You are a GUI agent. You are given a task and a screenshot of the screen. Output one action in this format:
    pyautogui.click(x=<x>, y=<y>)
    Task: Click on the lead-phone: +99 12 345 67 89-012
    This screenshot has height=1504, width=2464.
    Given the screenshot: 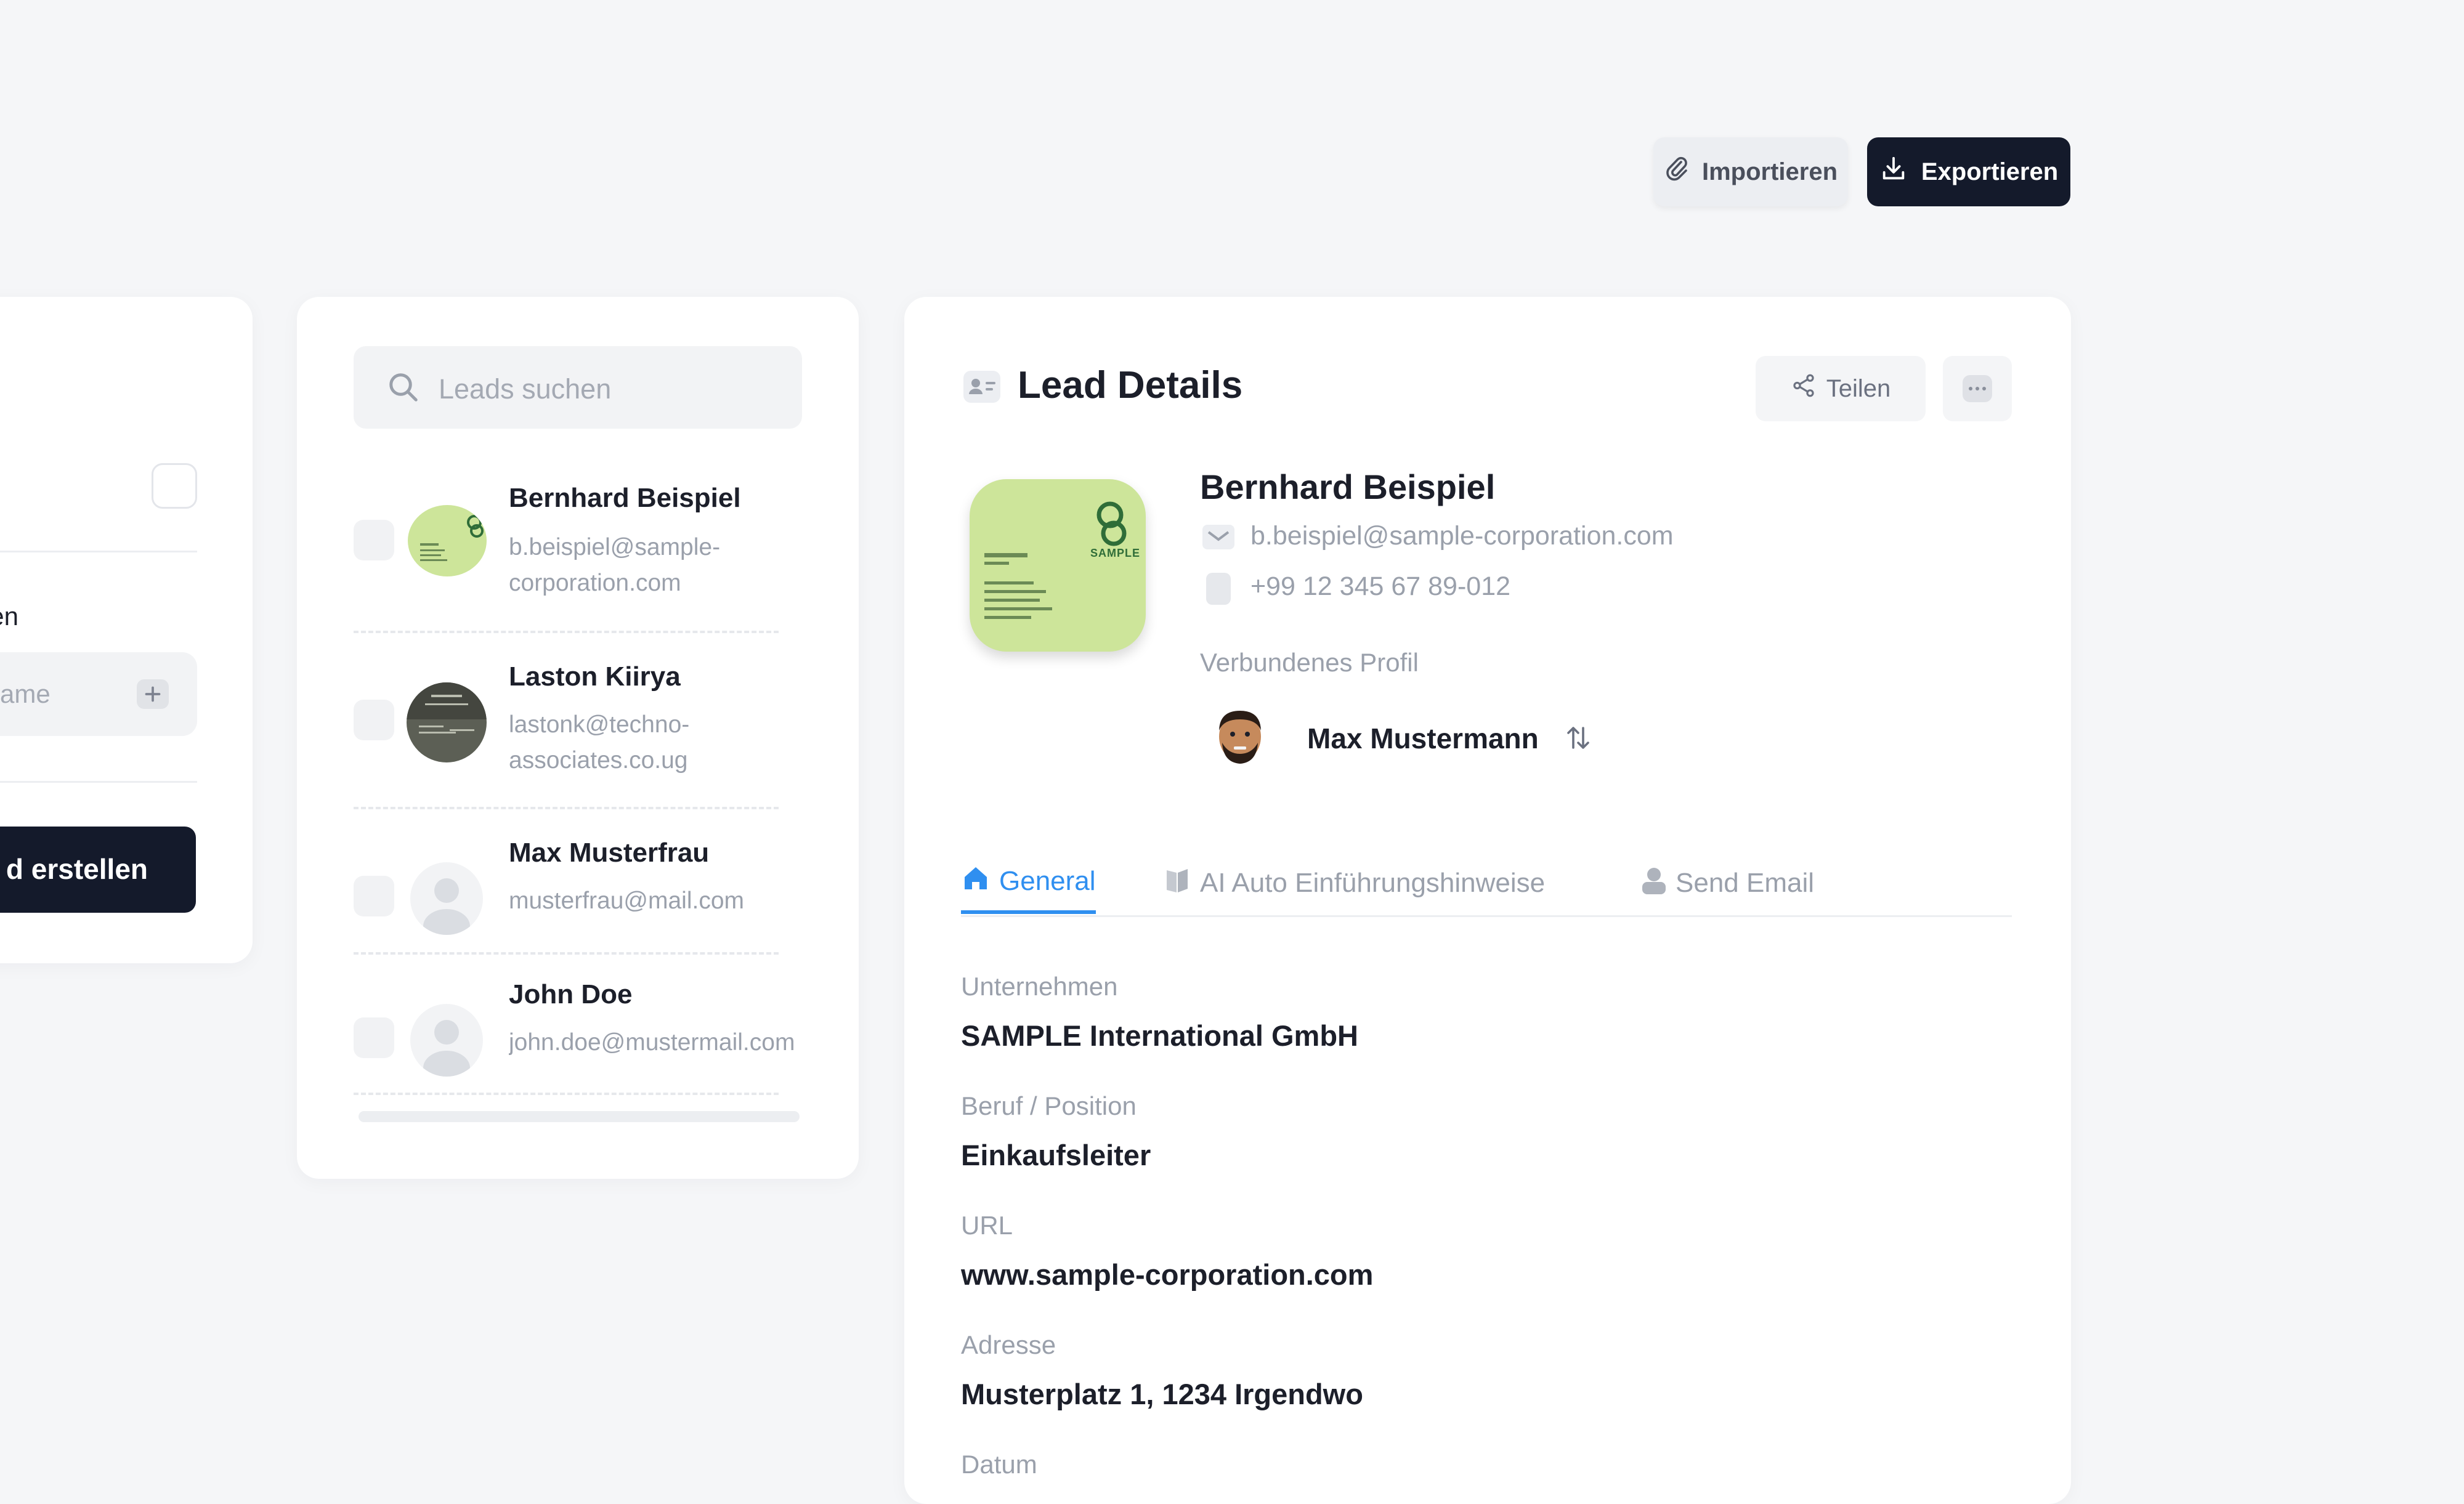 What is the action you would take?
    pyautogui.click(x=1380, y=587)
    